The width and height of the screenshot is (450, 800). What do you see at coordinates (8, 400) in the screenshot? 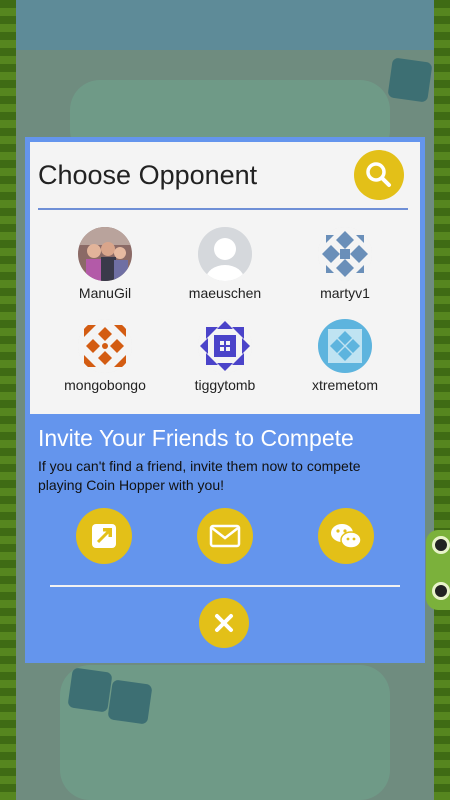
I see `grass-left` at bounding box center [8, 400].